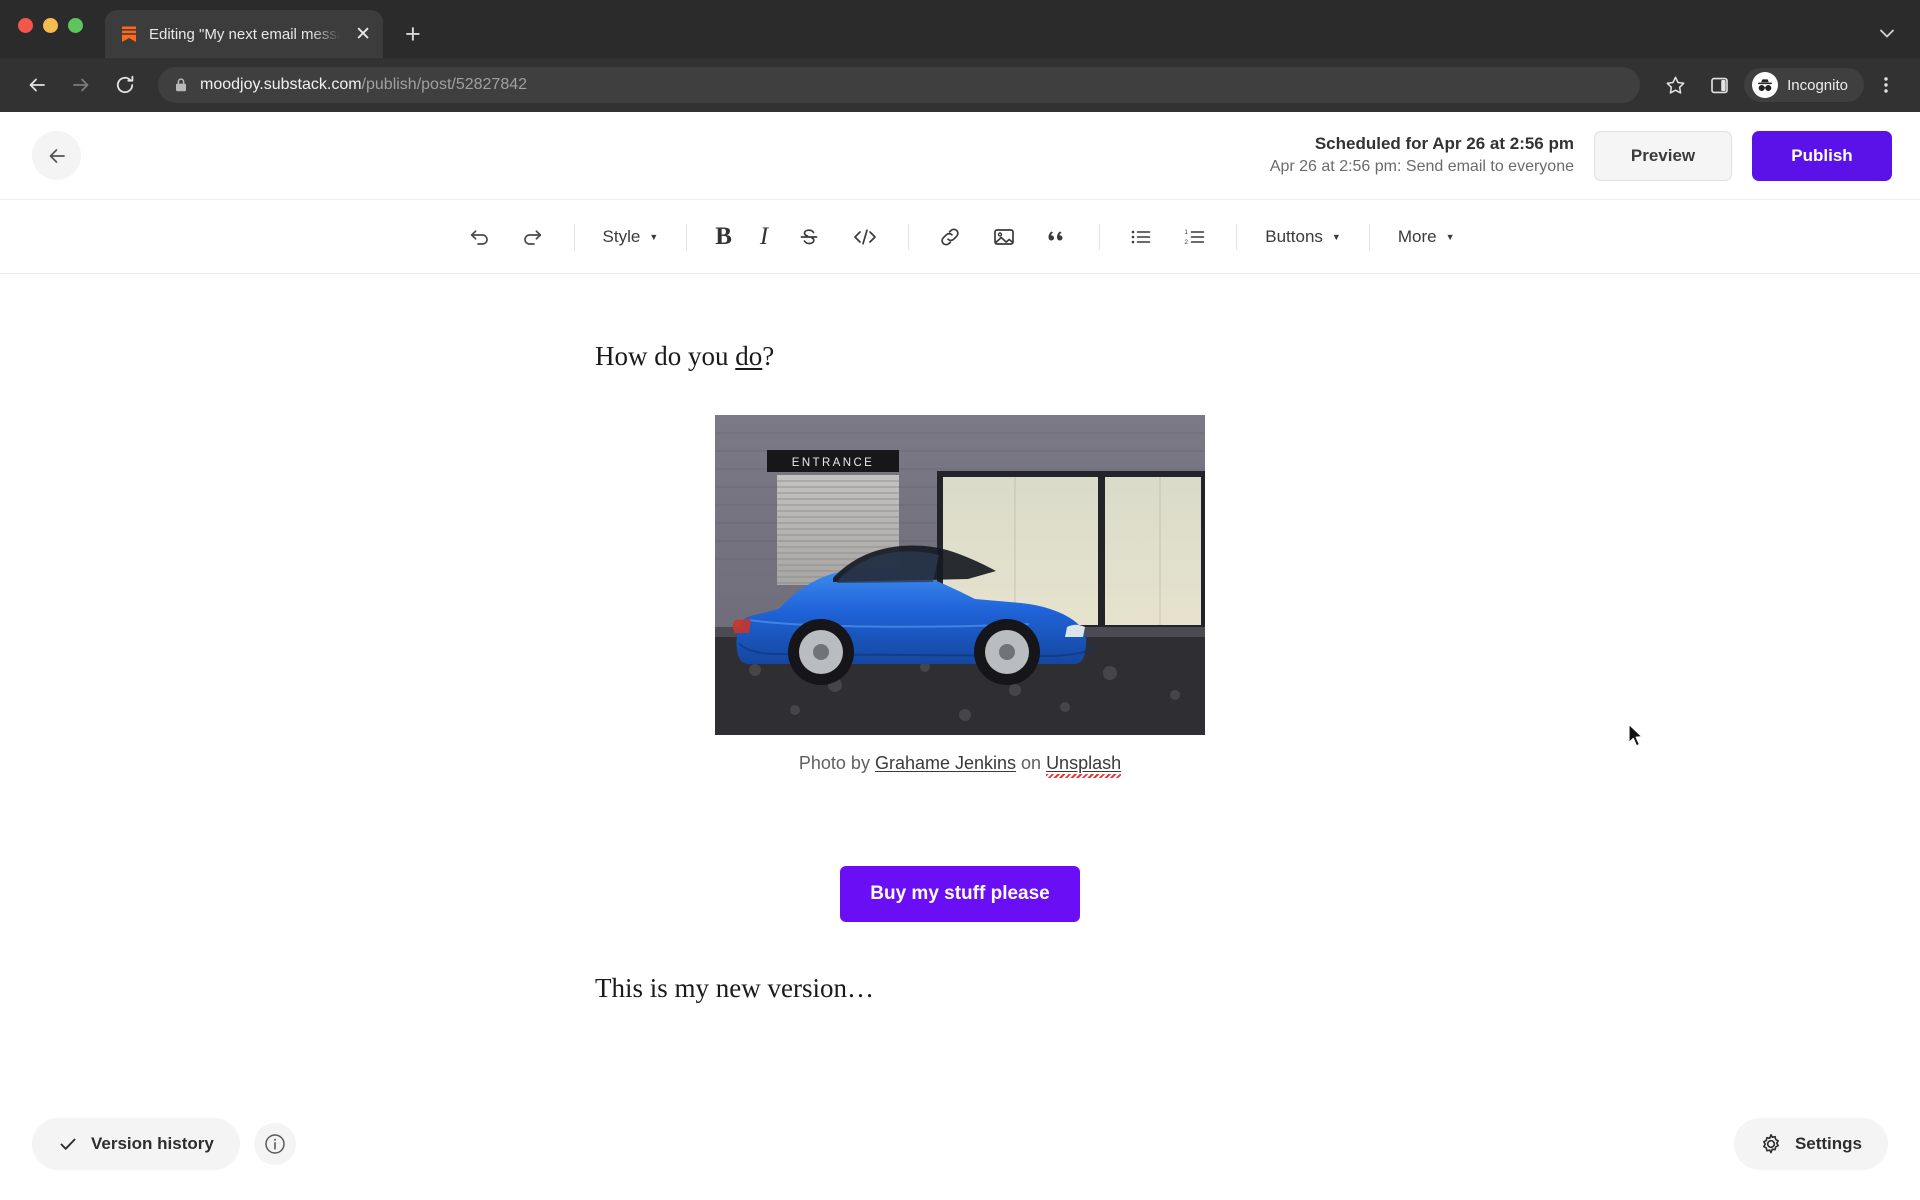 The image size is (1920, 1200). What do you see at coordinates (749, 356) in the screenshot?
I see `paragraph-text-underlined: do` at bounding box center [749, 356].